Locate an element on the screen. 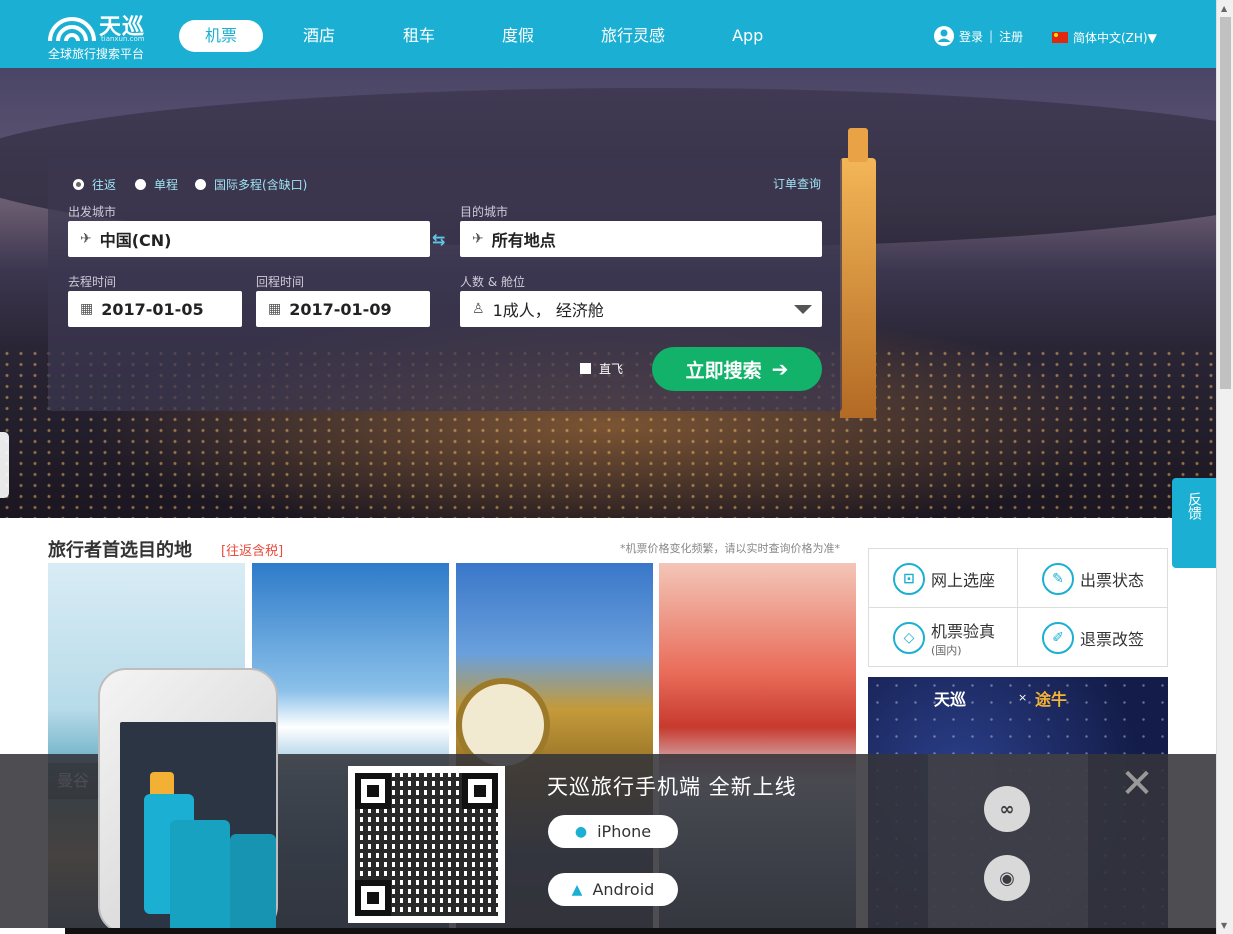 Image resolution: width=1233 pixels, height=934 pixels. multicity-radio is located at coordinates (200, 184).